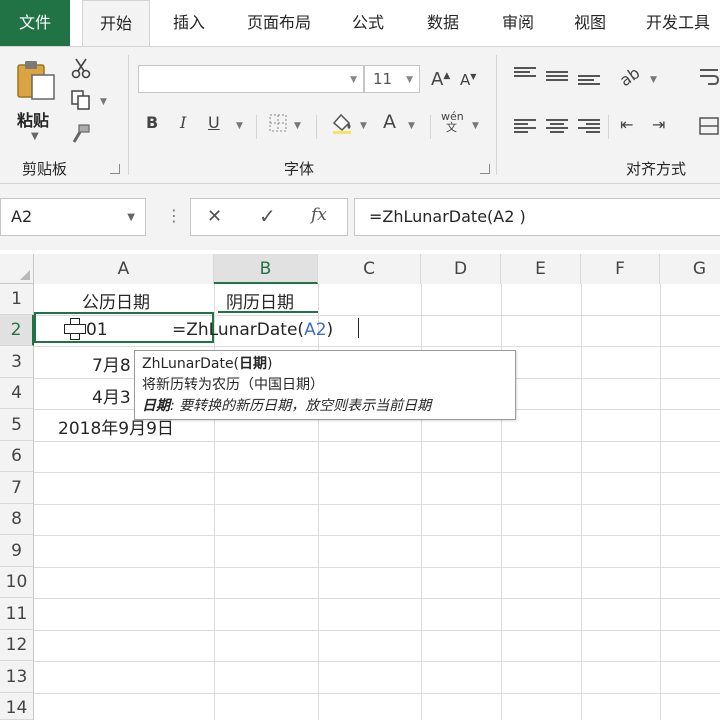 The width and height of the screenshot is (720, 720). Describe the element at coordinates (17, 456) in the screenshot. I see `row-header-6: 6` at that location.